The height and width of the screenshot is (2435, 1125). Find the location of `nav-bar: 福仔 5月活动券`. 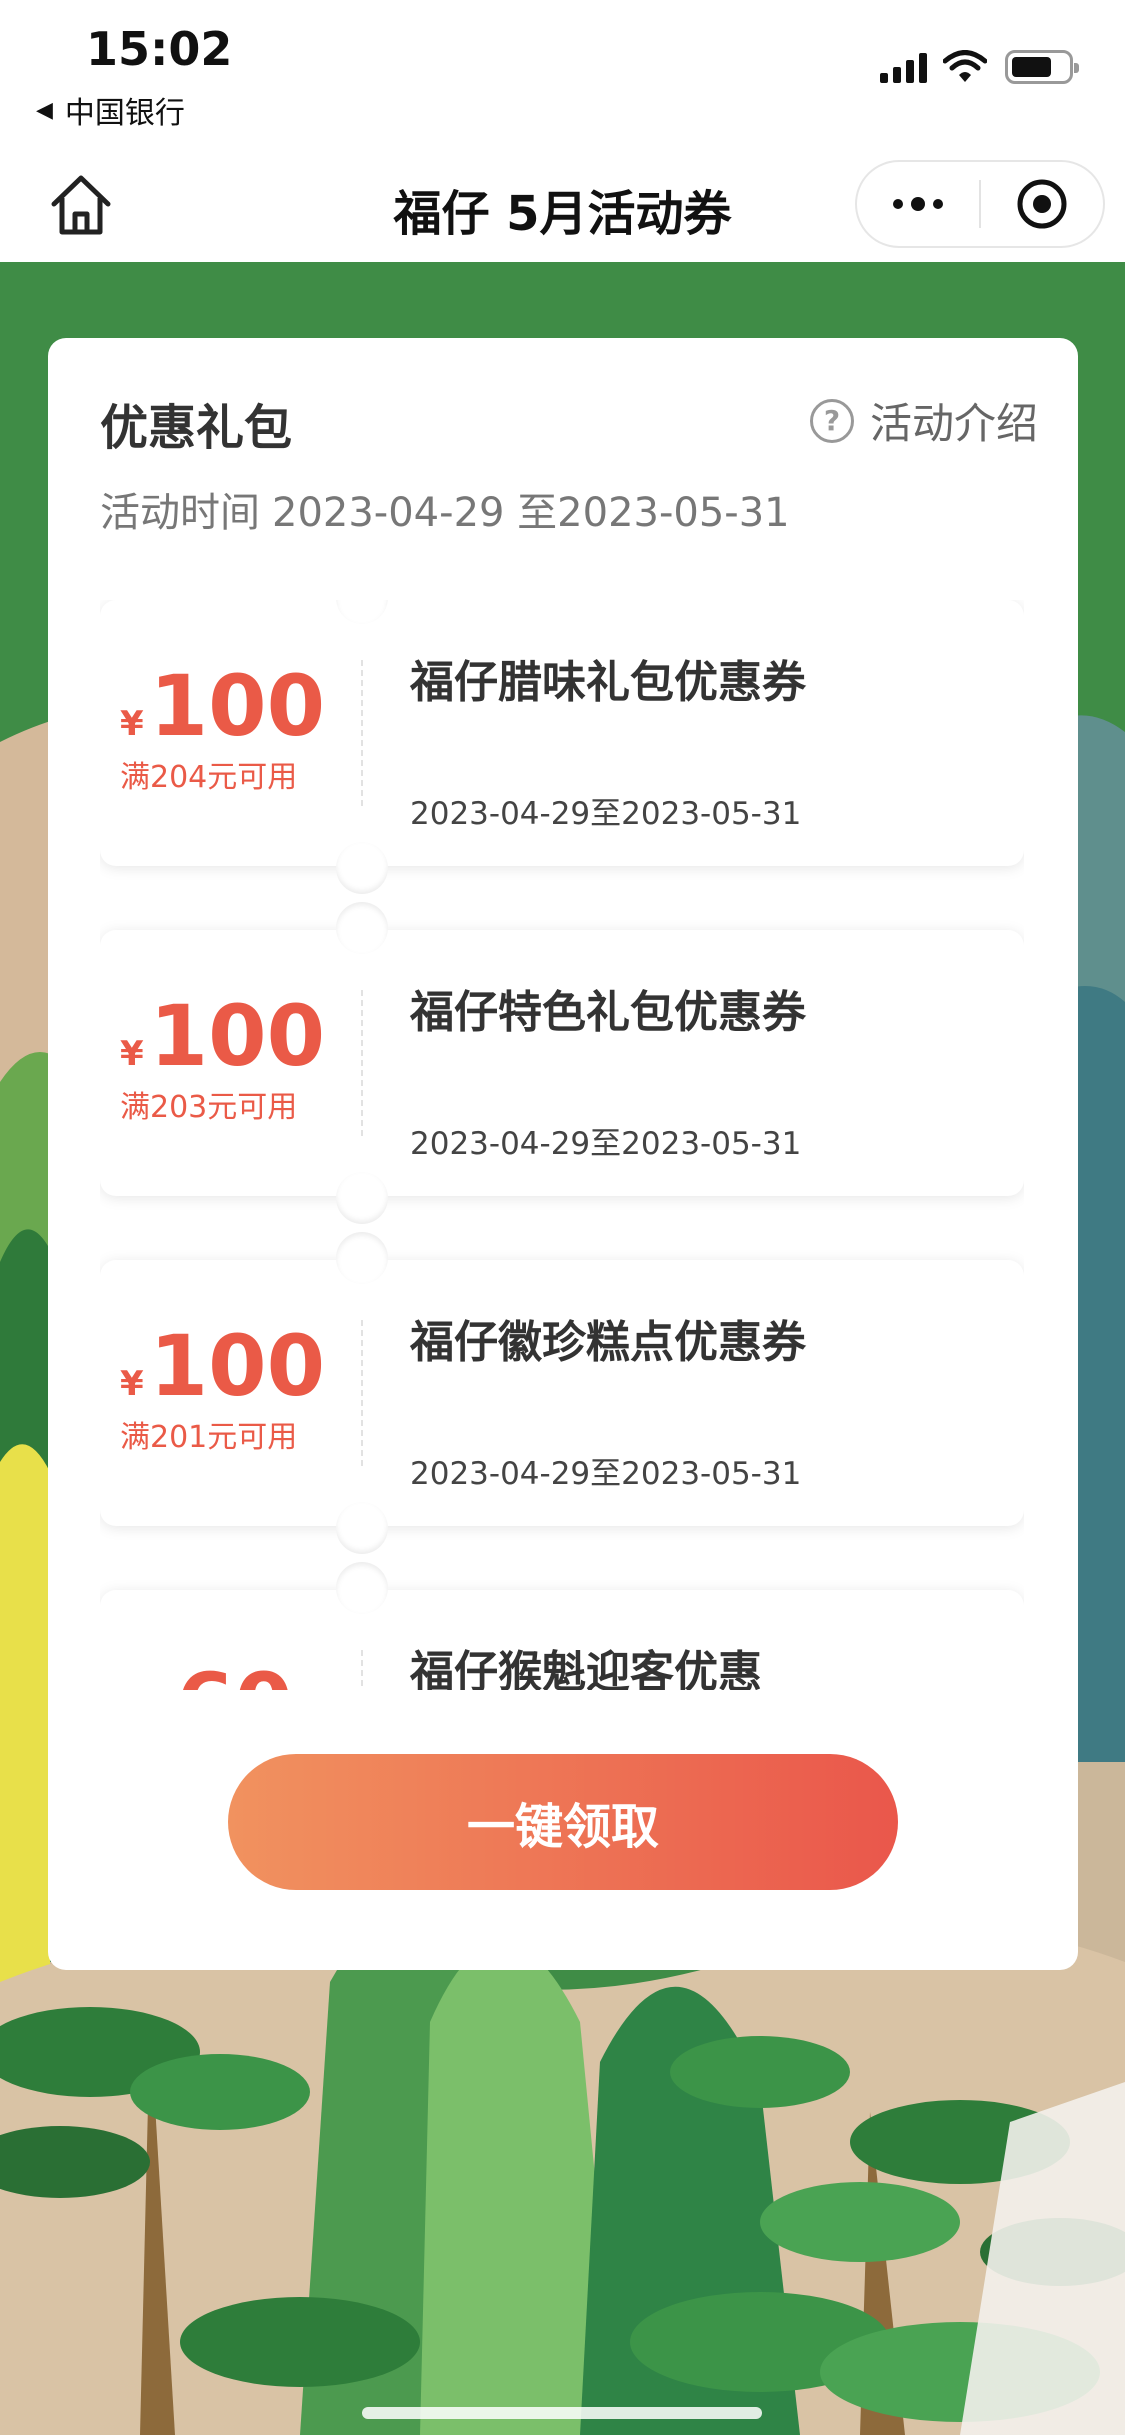

nav-bar: 福仔 5月活动券 is located at coordinates (562, 206).